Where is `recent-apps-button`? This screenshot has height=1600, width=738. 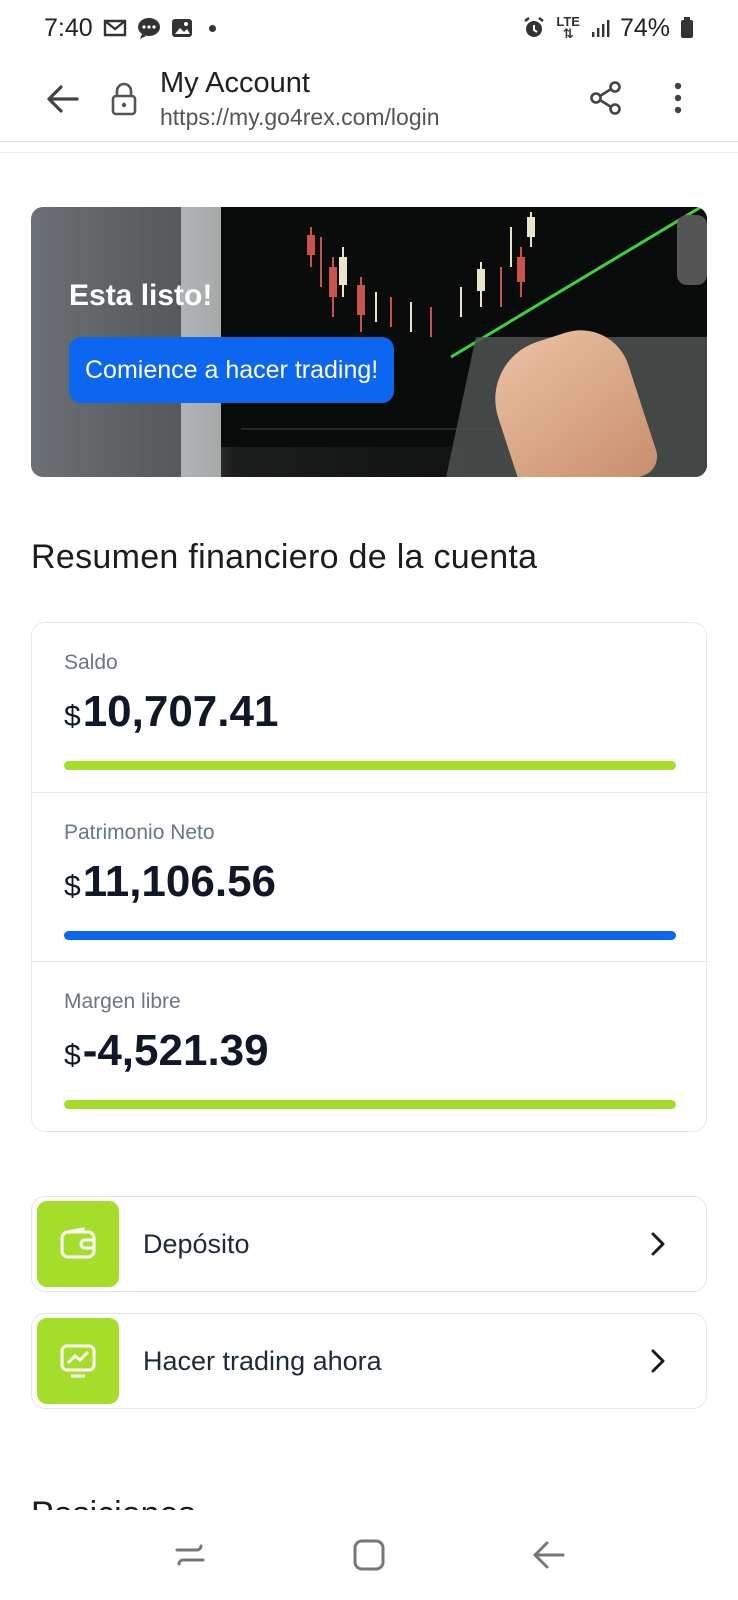 recent-apps-button is located at coordinates (190, 1555).